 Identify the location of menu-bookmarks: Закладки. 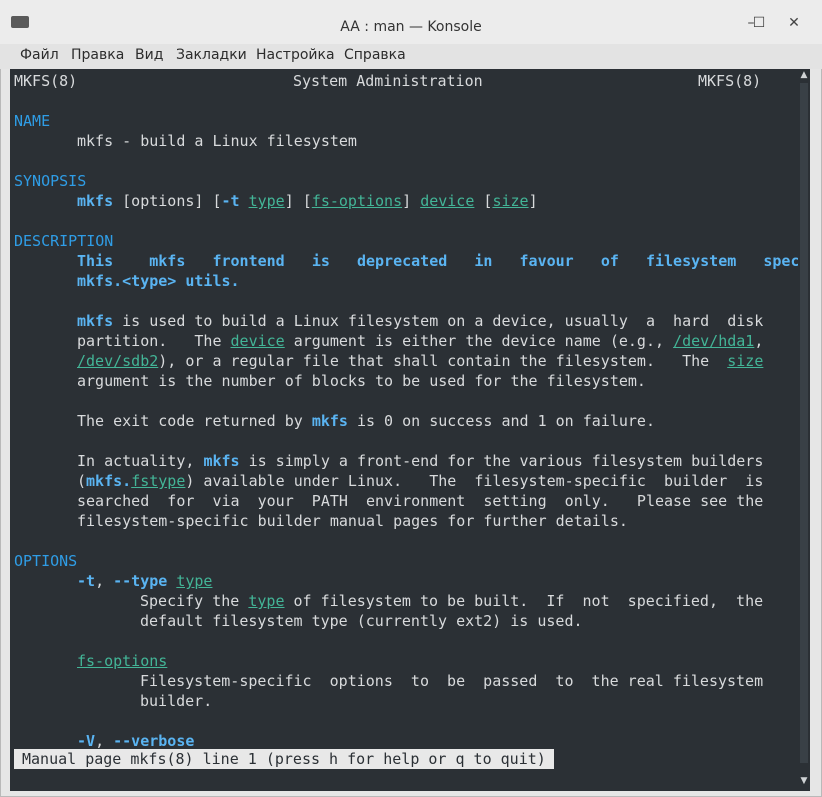
(211, 55).